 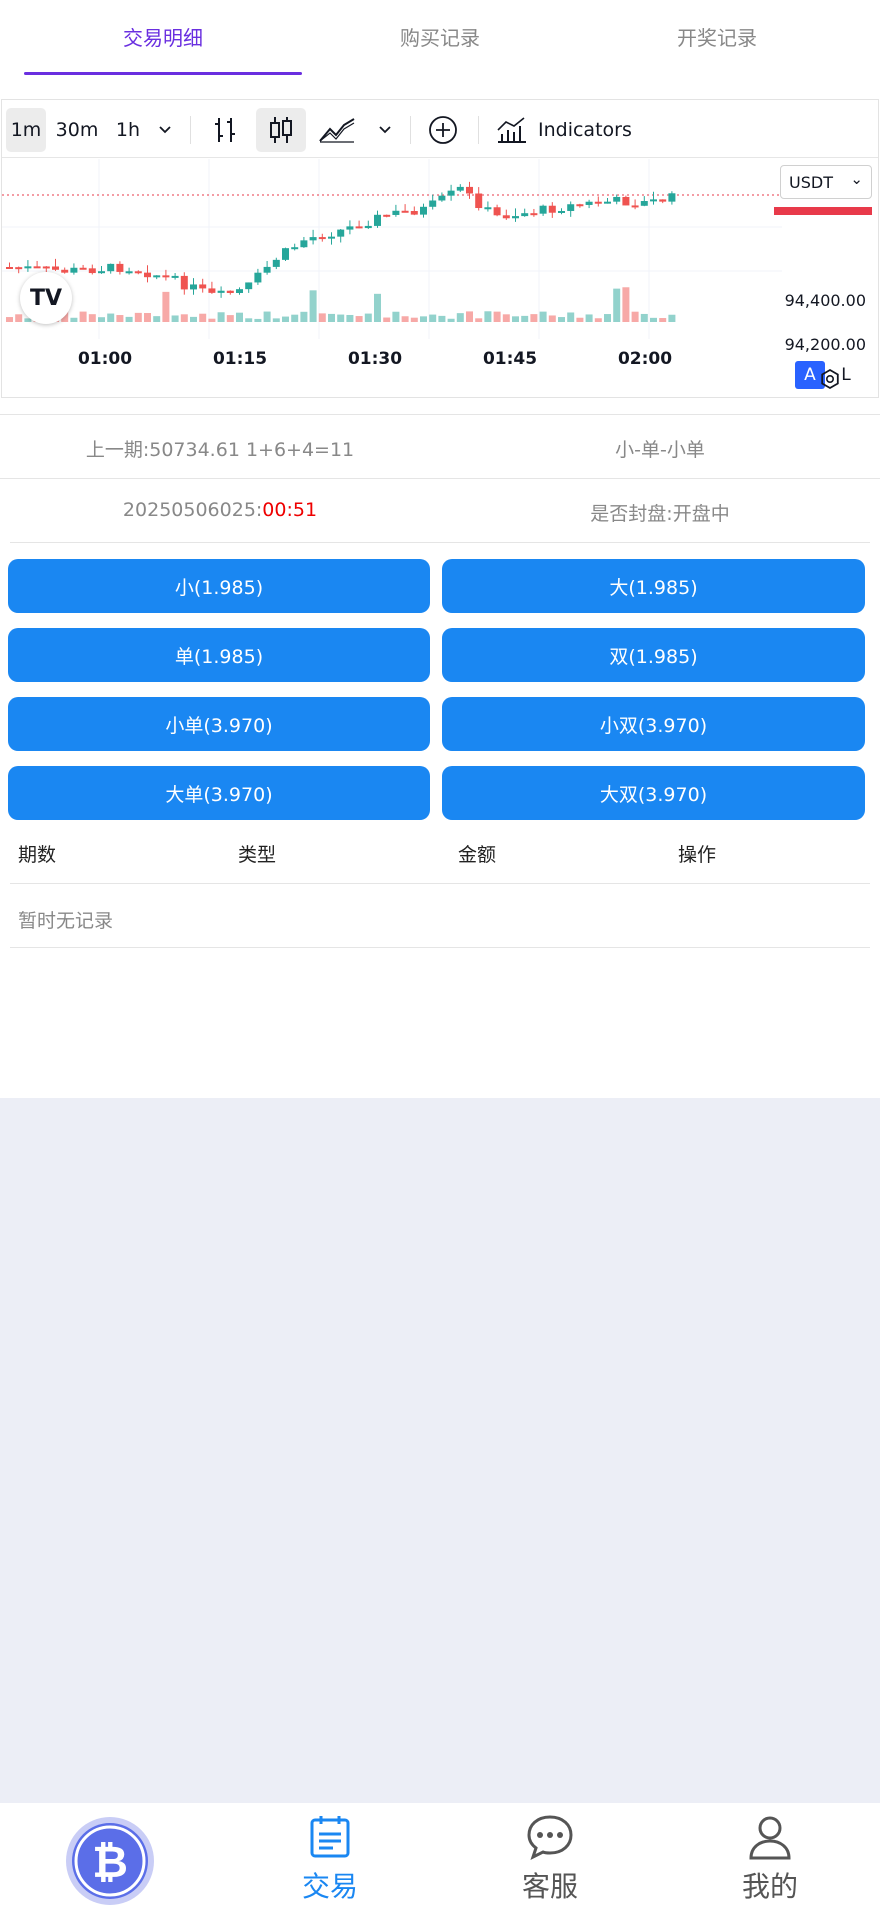 I want to click on tradingview-logo: TV, so click(x=46, y=298).